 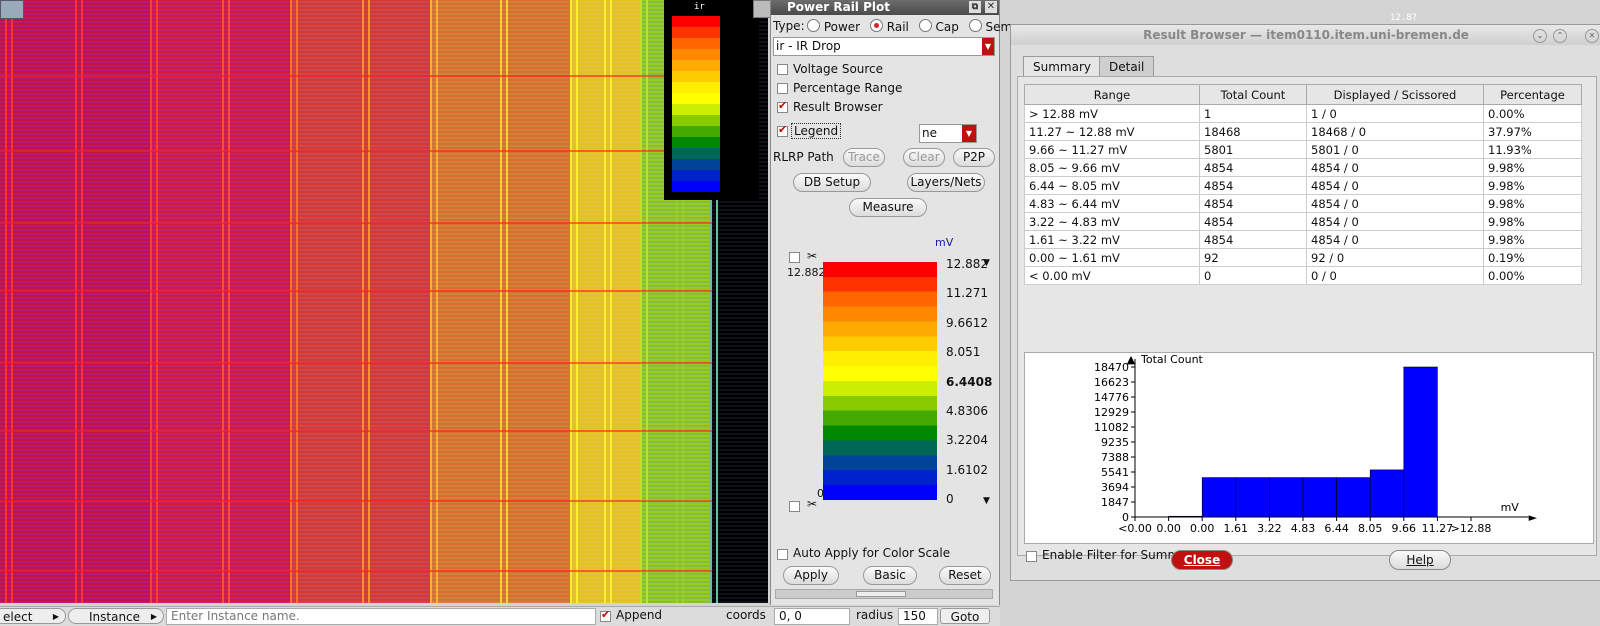 I want to click on legend-position-select: ne ▼, so click(x=948, y=133).